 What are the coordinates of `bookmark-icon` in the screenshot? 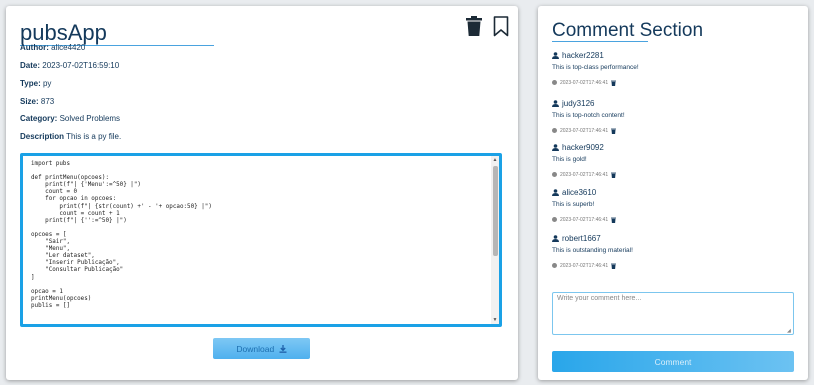 It's located at (501, 26).